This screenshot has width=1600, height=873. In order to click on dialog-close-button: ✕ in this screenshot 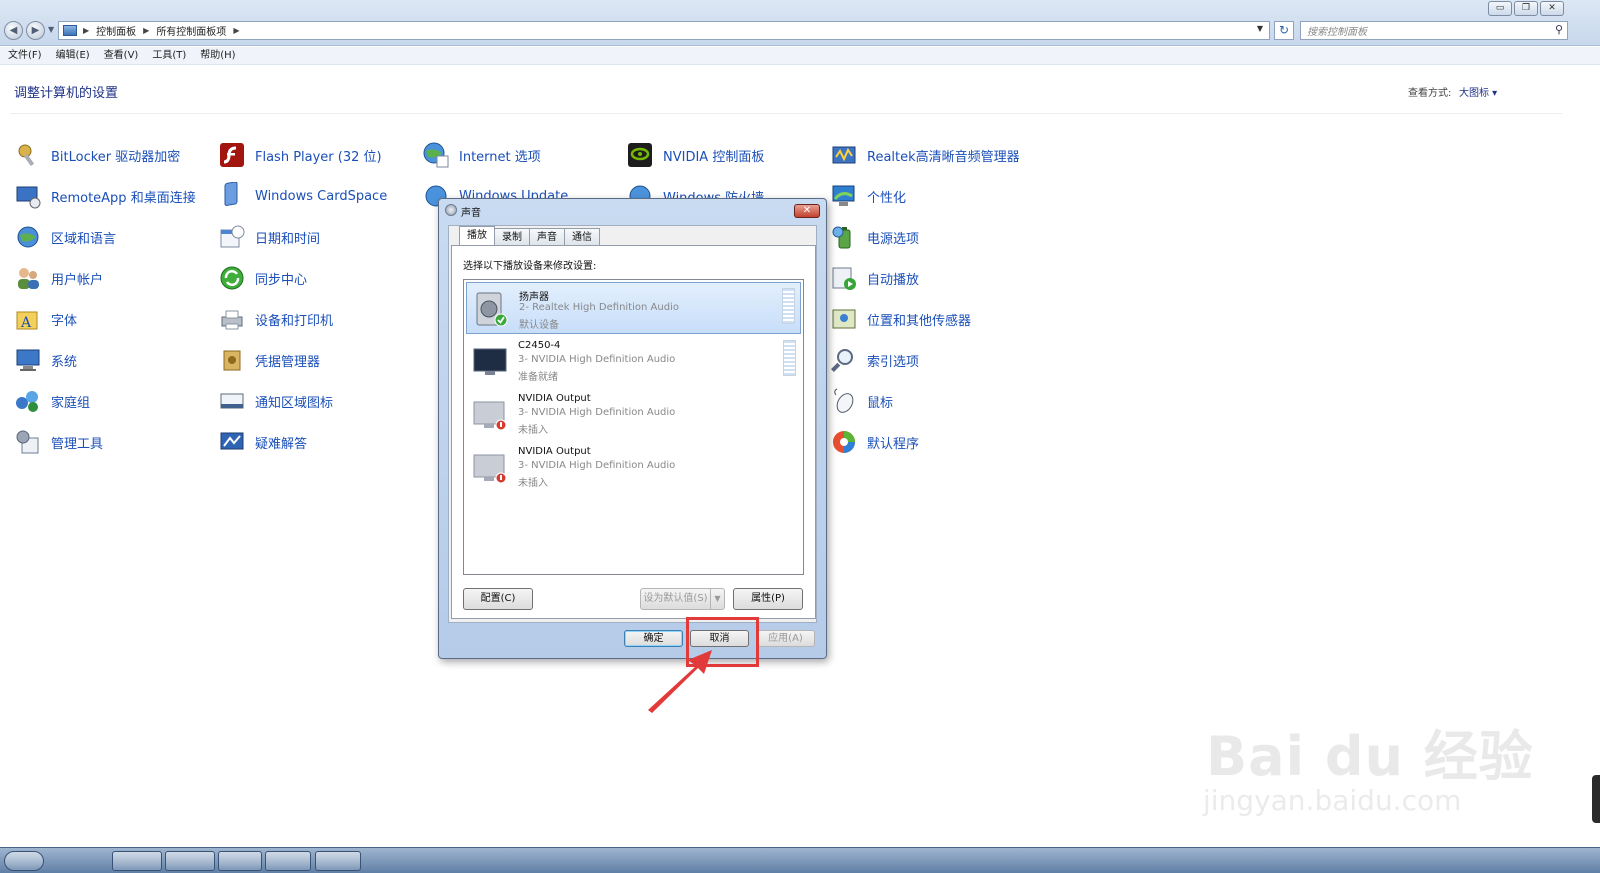, I will do `click(807, 211)`.